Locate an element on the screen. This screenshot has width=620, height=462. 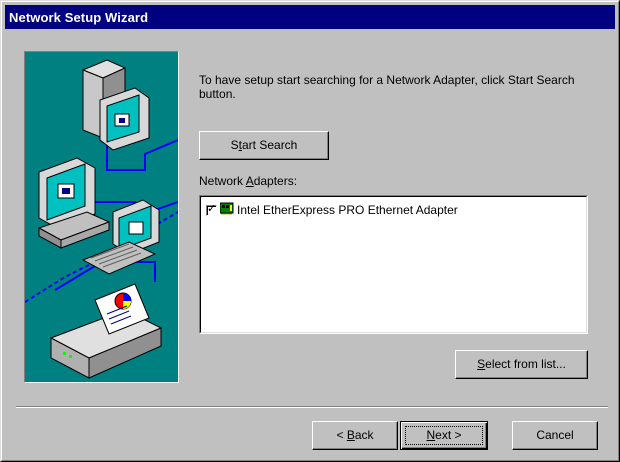
next-button: Next > is located at coordinates (444, 435).